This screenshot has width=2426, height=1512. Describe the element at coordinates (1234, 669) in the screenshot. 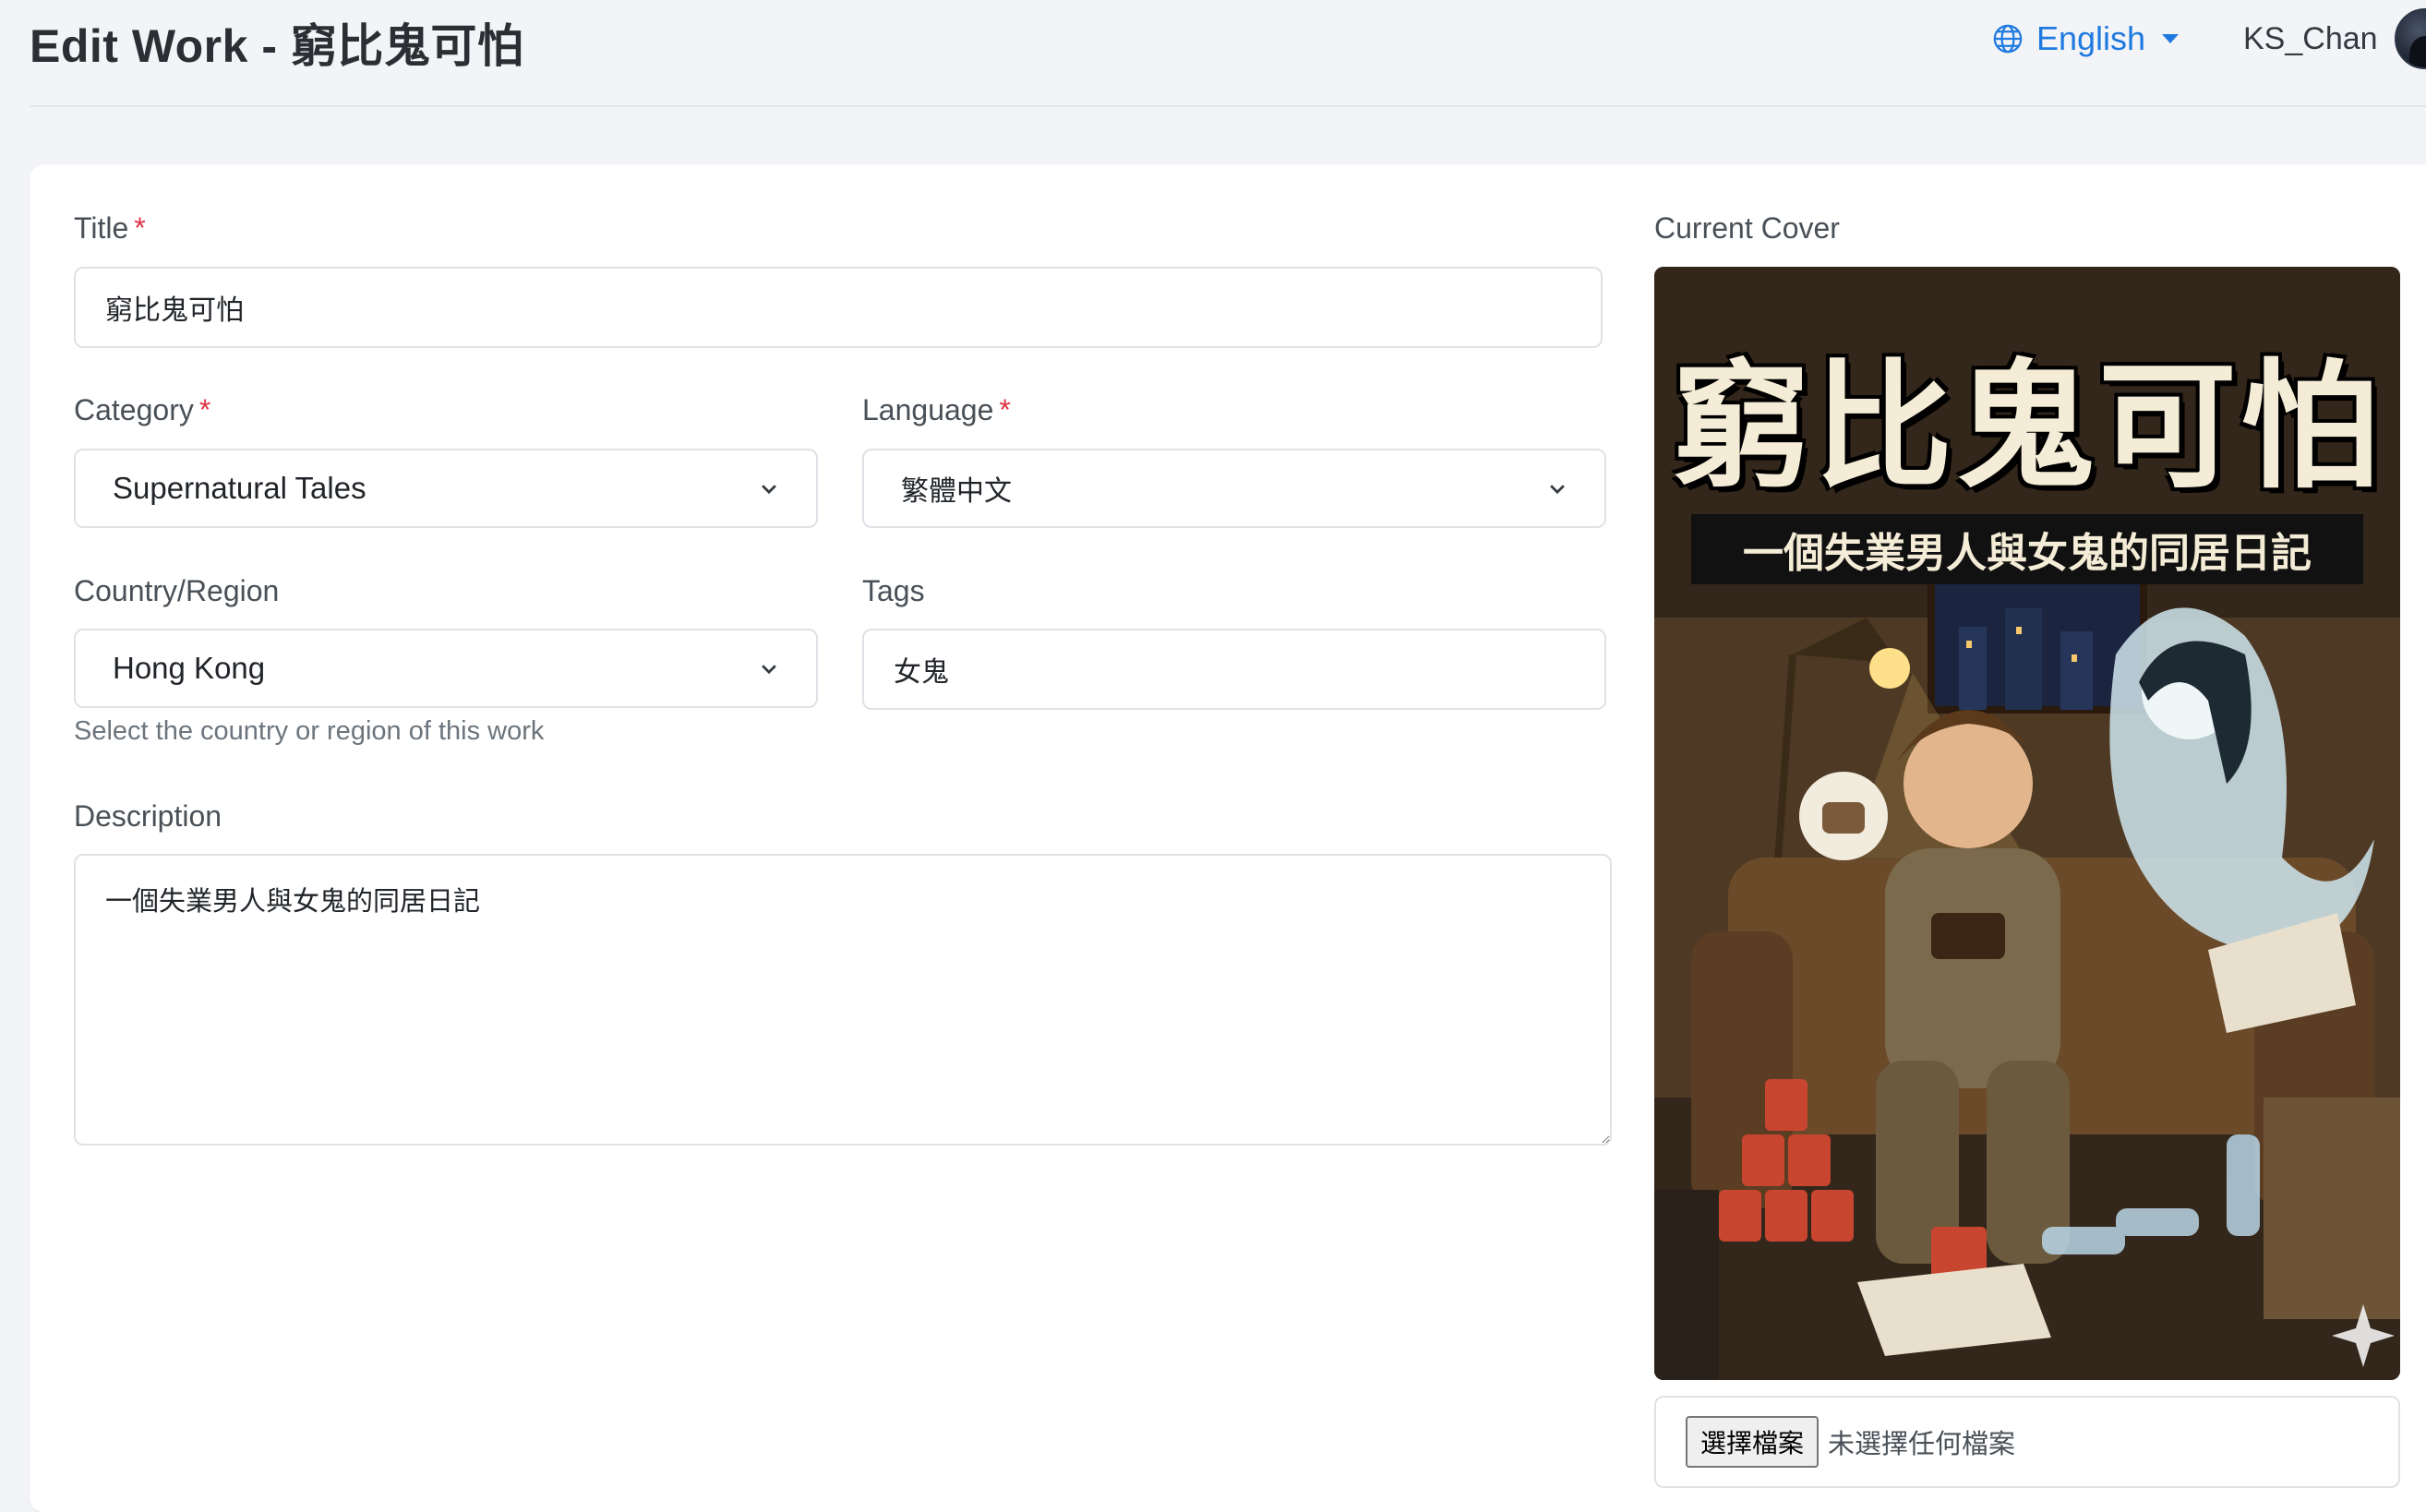

I see `tags-input` at that location.